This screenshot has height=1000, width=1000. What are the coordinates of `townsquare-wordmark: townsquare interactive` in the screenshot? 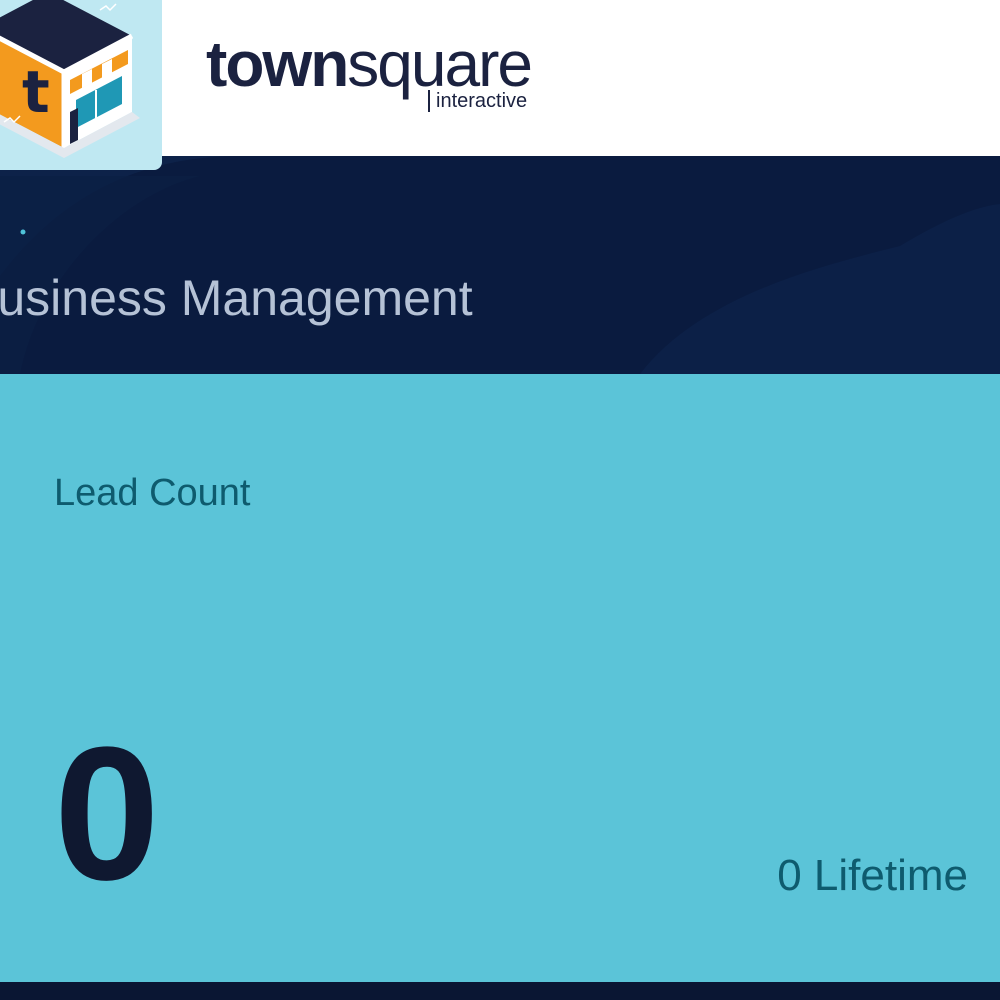 It's located at (386, 72).